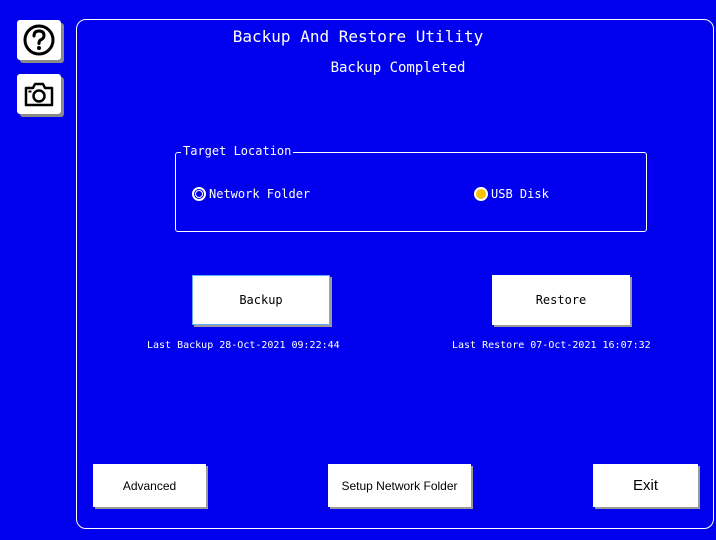 The height and width of the screenshot is (540, 716). Describe the element at coordinates (199, 194) in the screenshot. I see `radio-unselected-icon` at that location.